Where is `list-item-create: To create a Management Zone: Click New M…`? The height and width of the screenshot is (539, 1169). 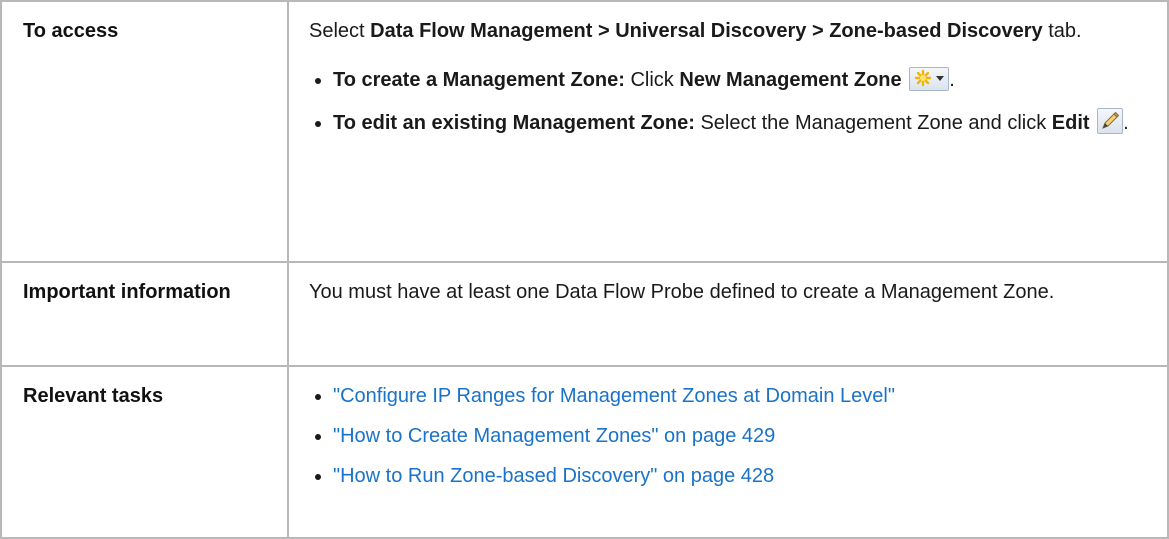 list-item-create: To create a Management Zone: Click New M… is located at coordinates (728, 80).